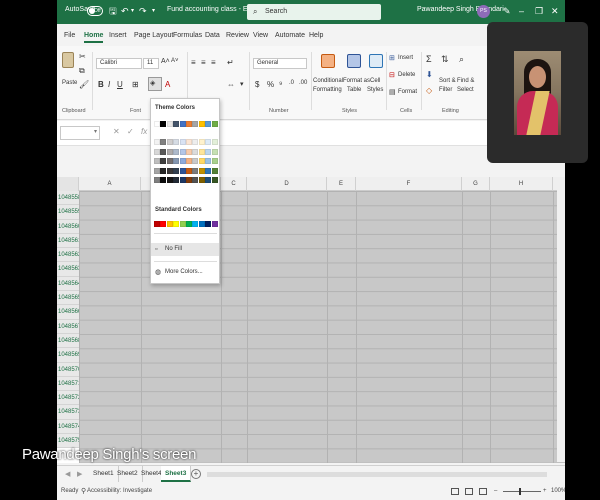  What do you see at coordinates (119, 63) in the screenshot?
I see `font-name-select: Calibri` at bounding box center [119, 63].